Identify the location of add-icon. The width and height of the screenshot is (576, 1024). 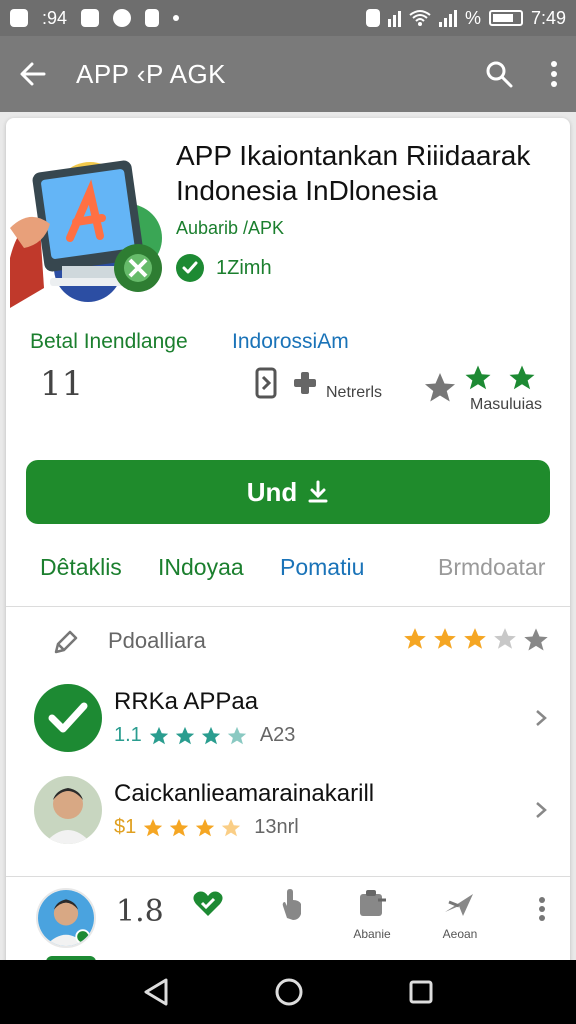
(305, 383).